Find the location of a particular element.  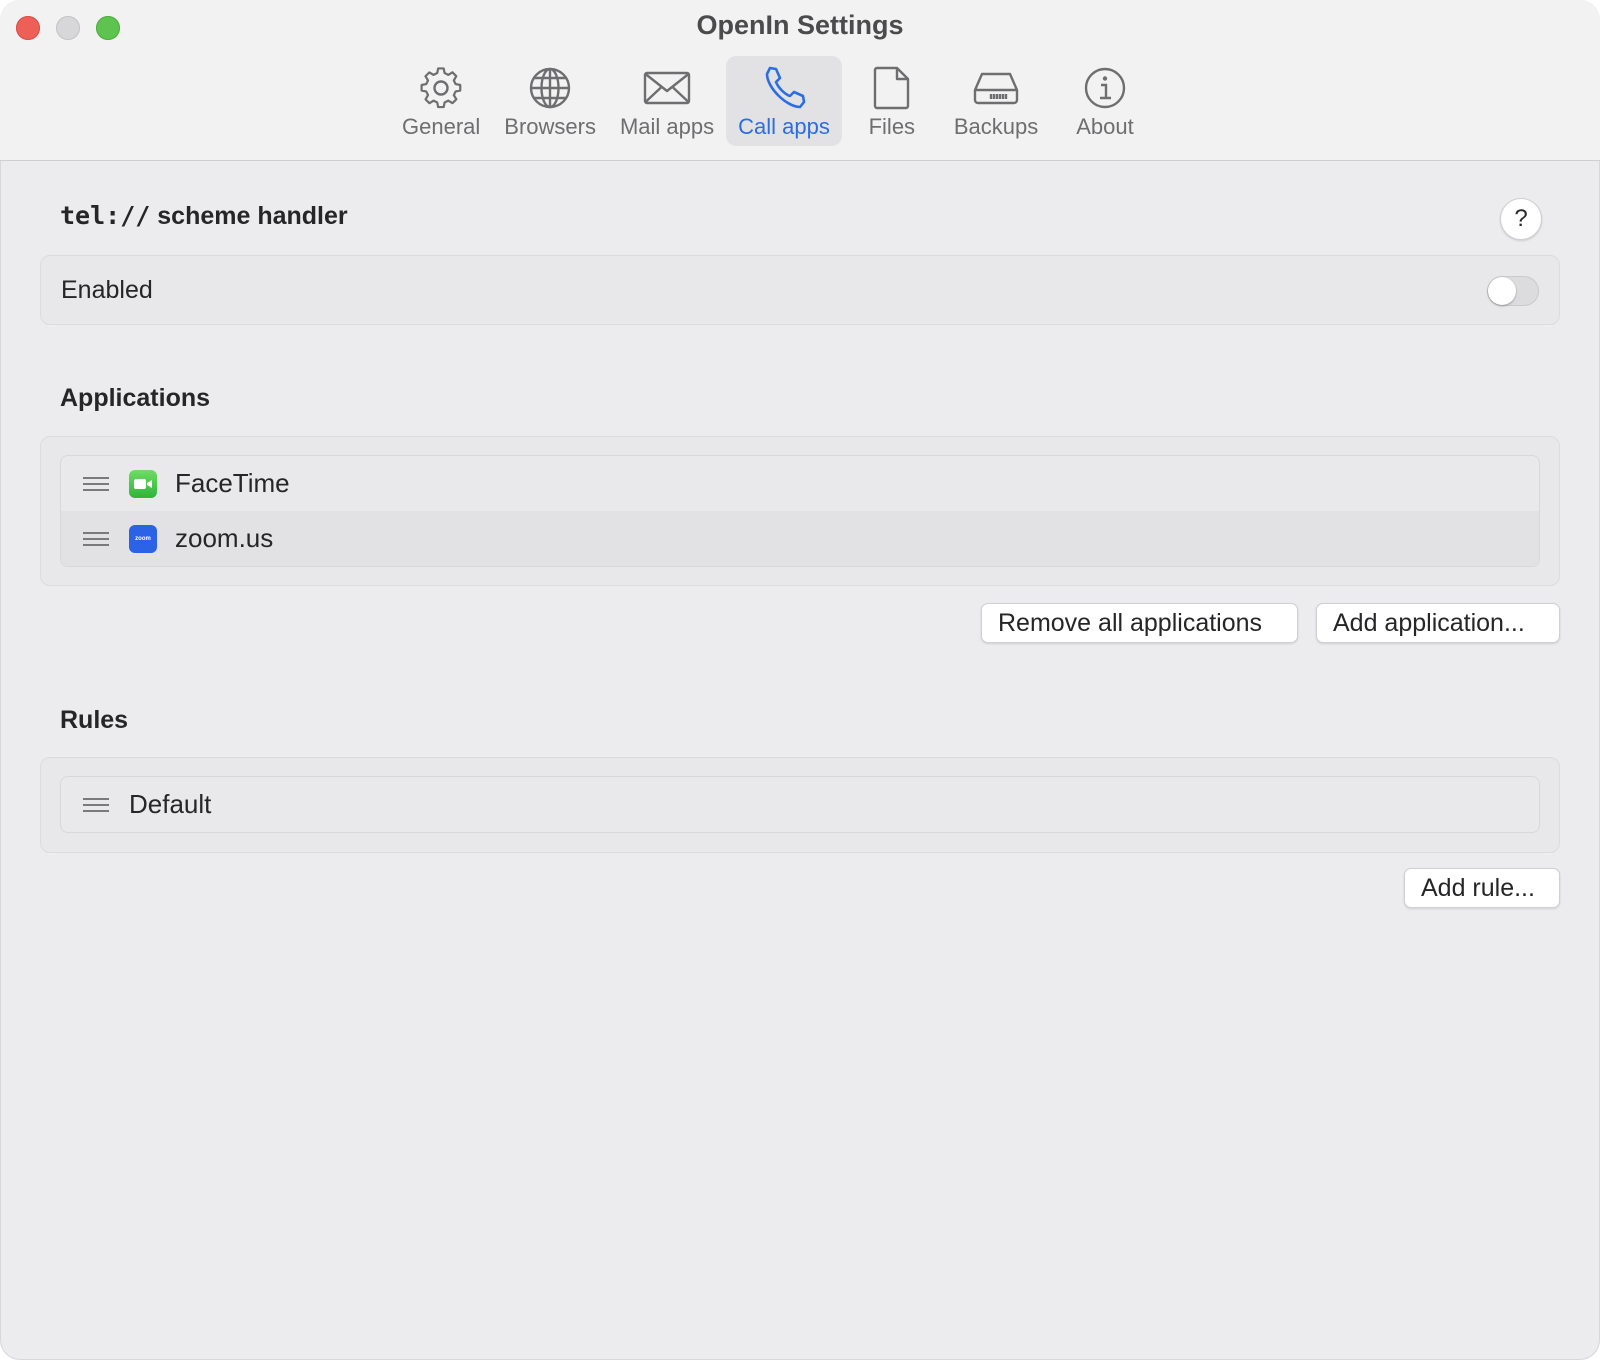

tab-call-apps: Call apps is located at coordinates (784, 101).